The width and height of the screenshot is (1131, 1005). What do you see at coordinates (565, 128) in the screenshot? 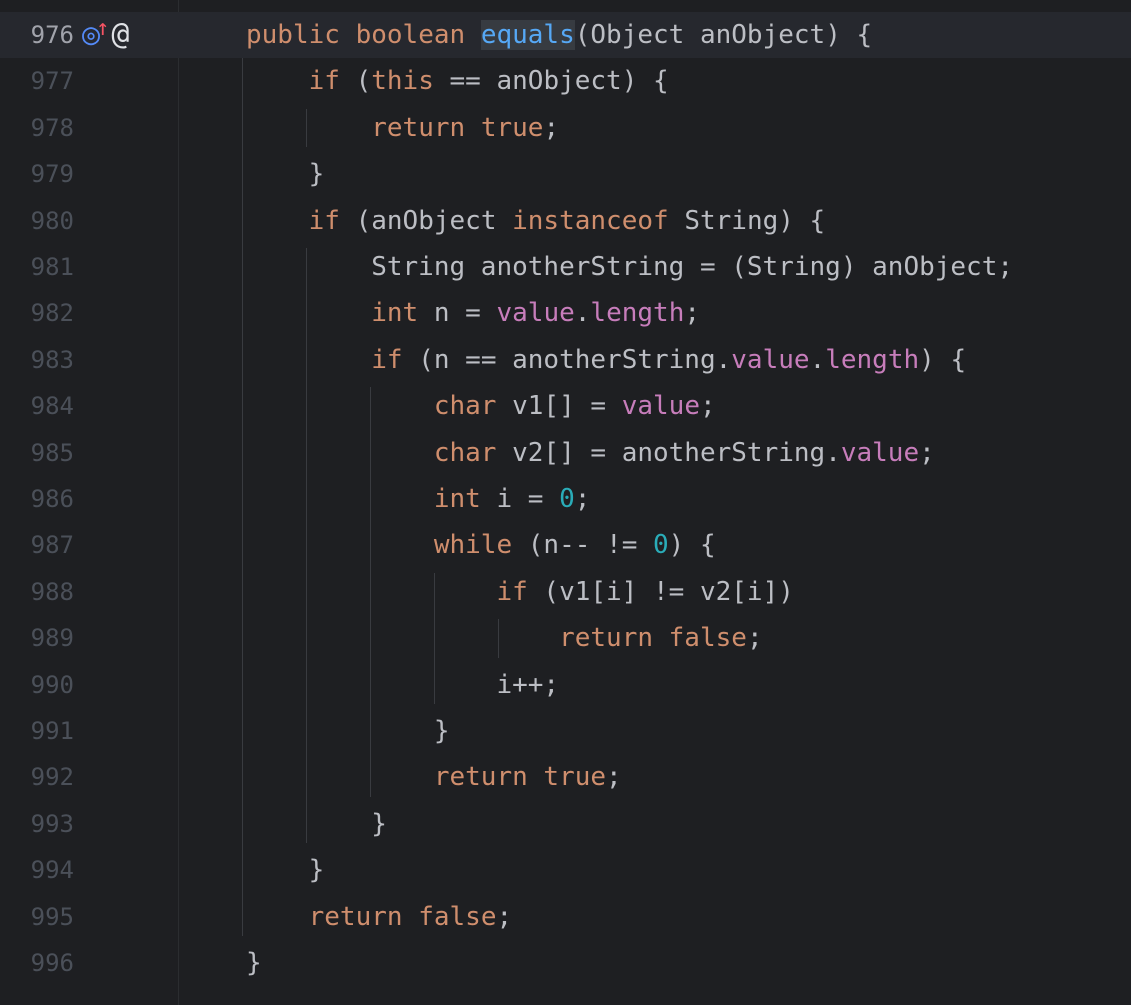
I see `code-line: 978 return true;` at bounding box center [565, 128].